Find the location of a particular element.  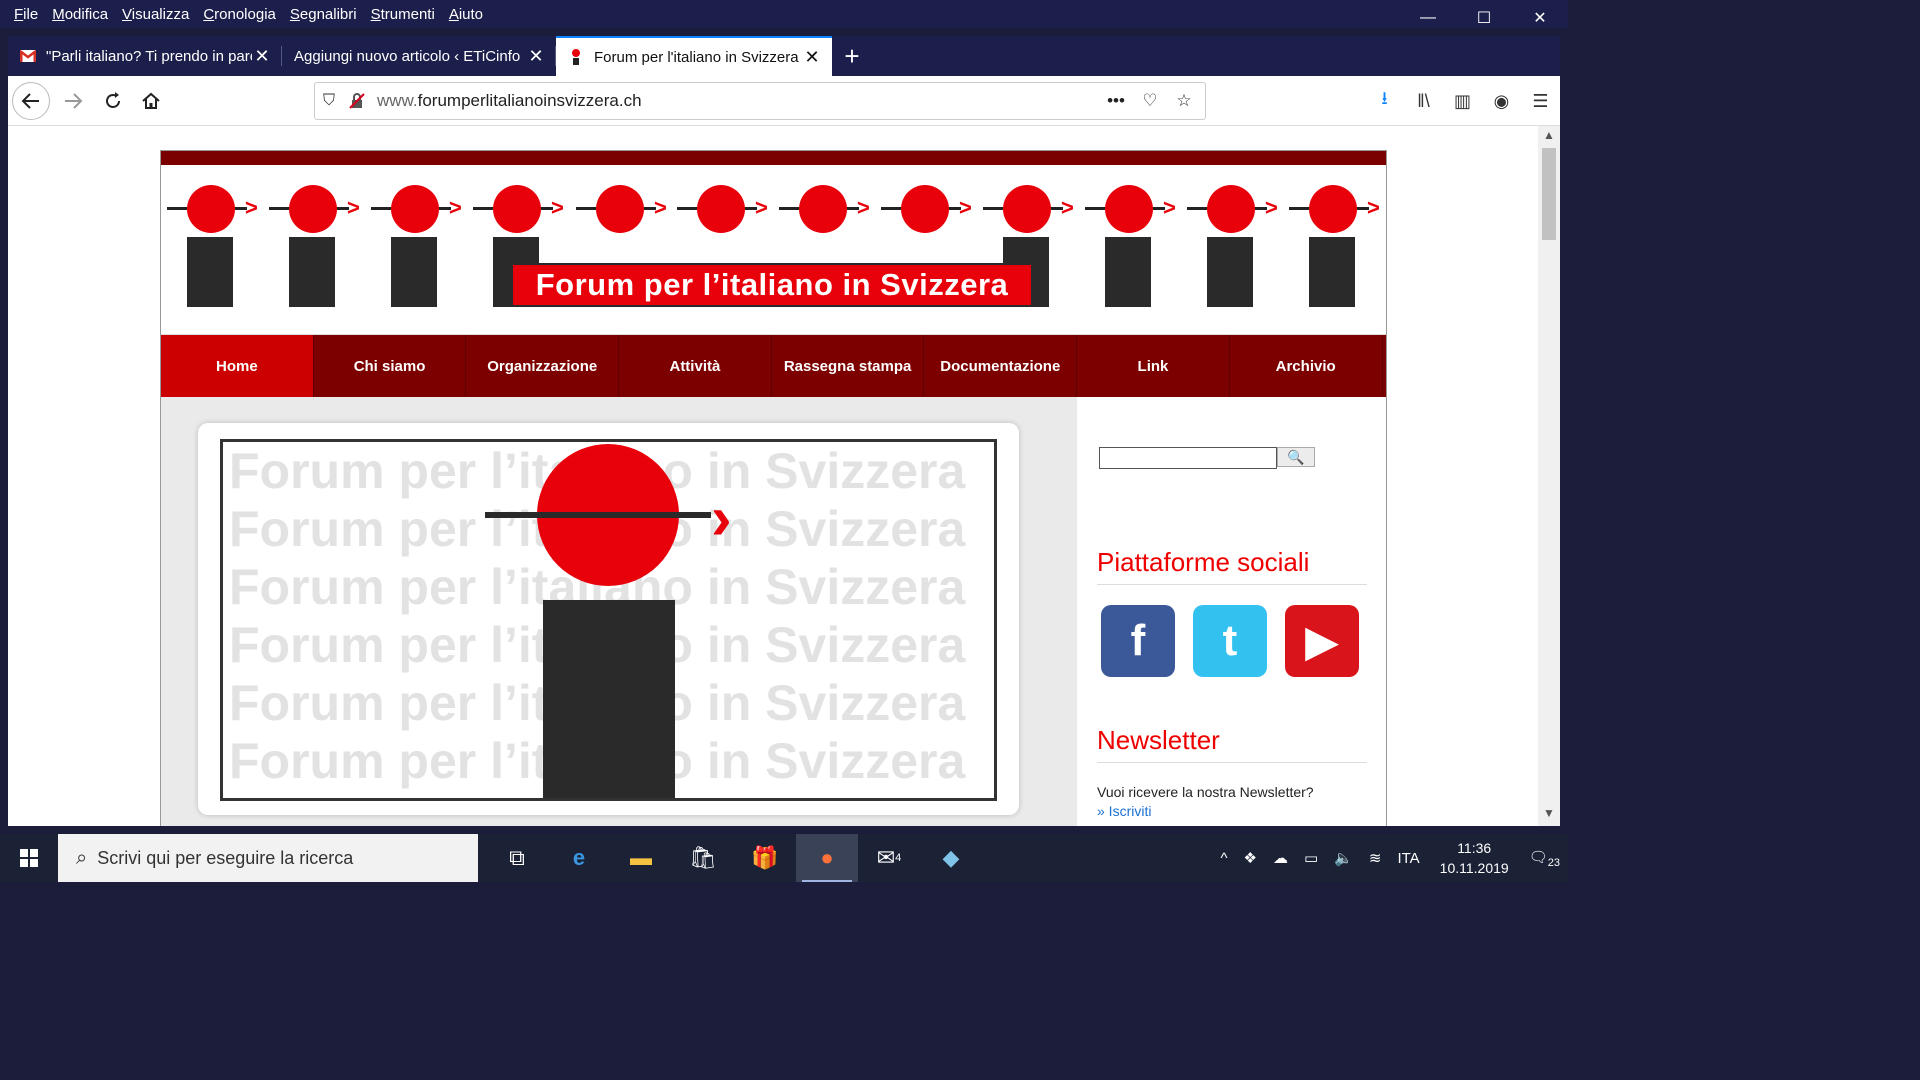

newsletter-title: Newsletter is located at coordinates (1232, 744).